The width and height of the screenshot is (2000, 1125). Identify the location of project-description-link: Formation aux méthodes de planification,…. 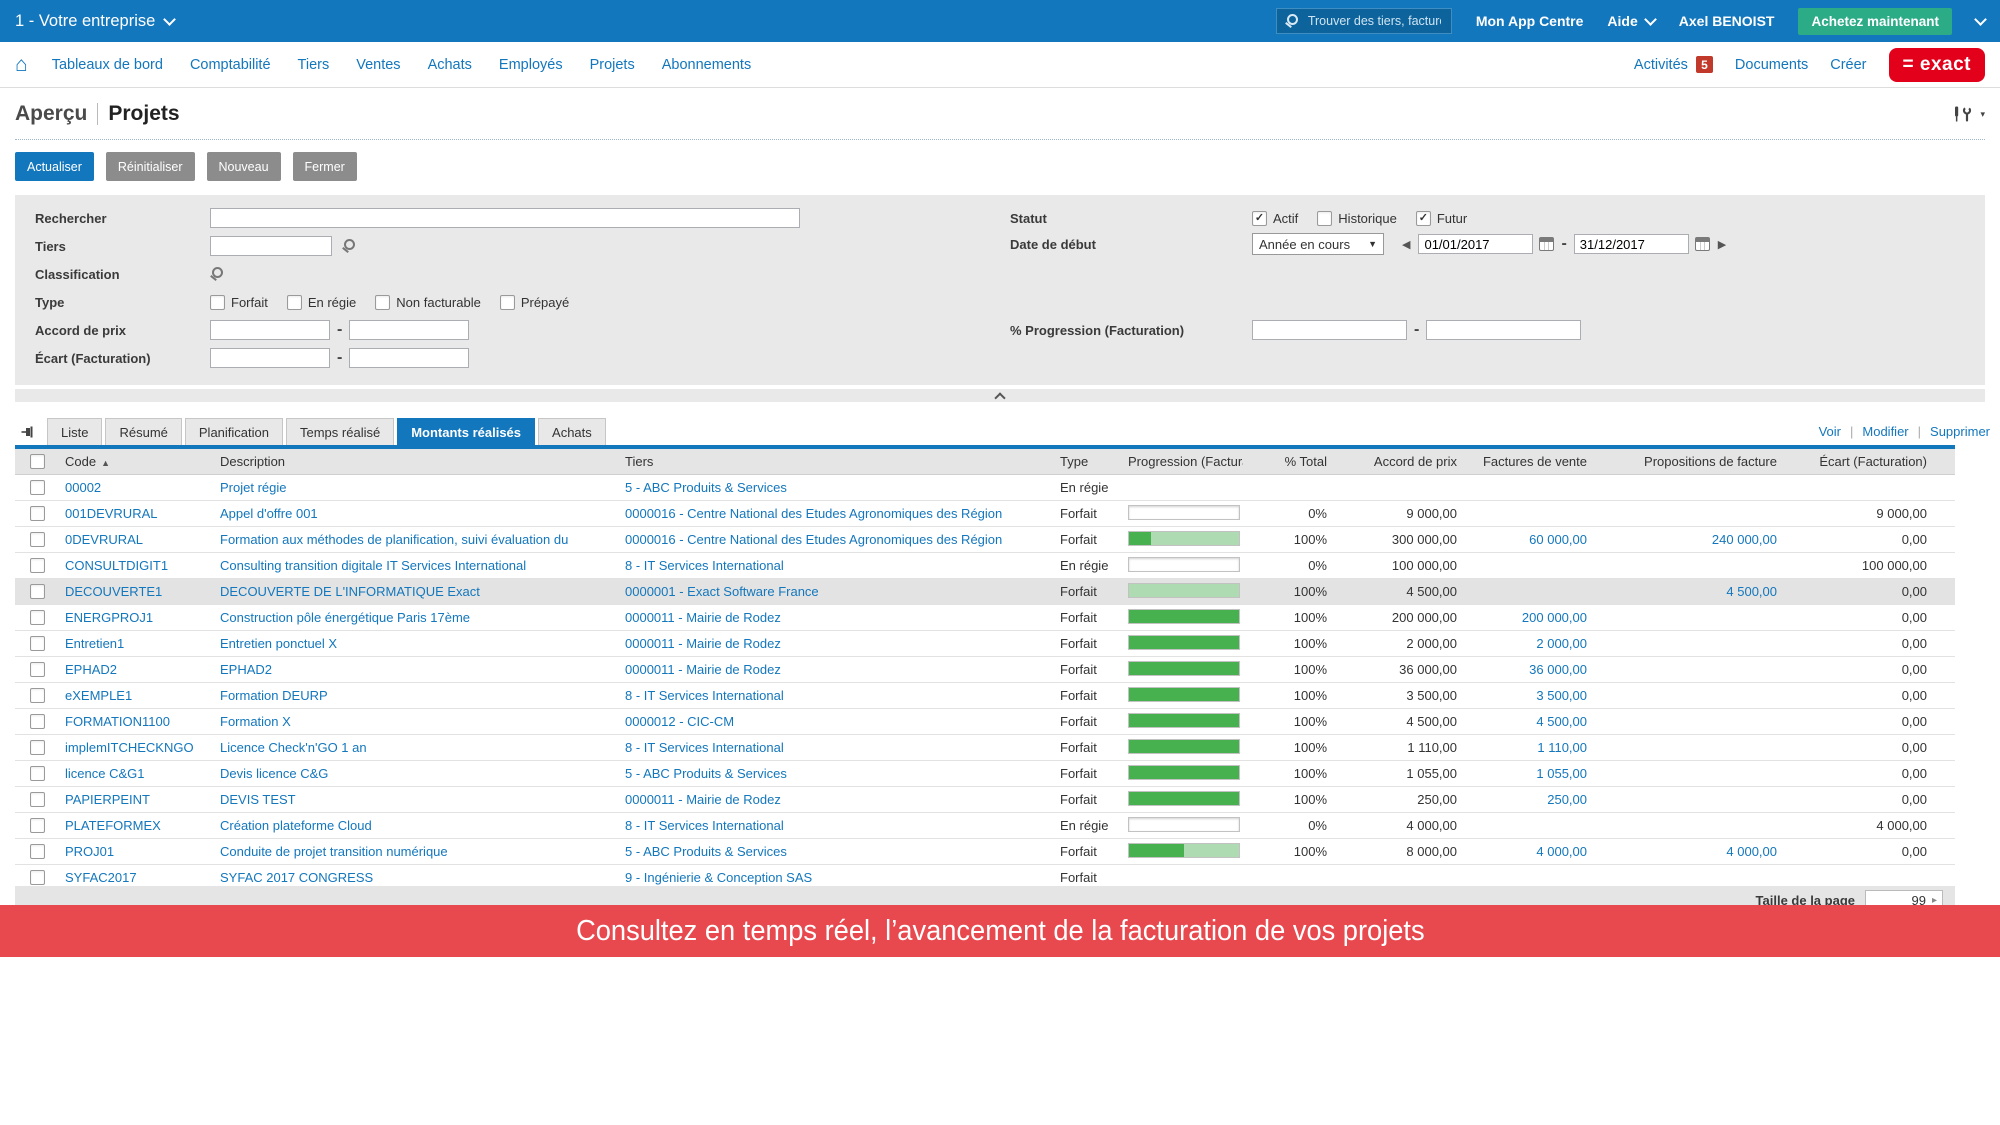
(417, 539).